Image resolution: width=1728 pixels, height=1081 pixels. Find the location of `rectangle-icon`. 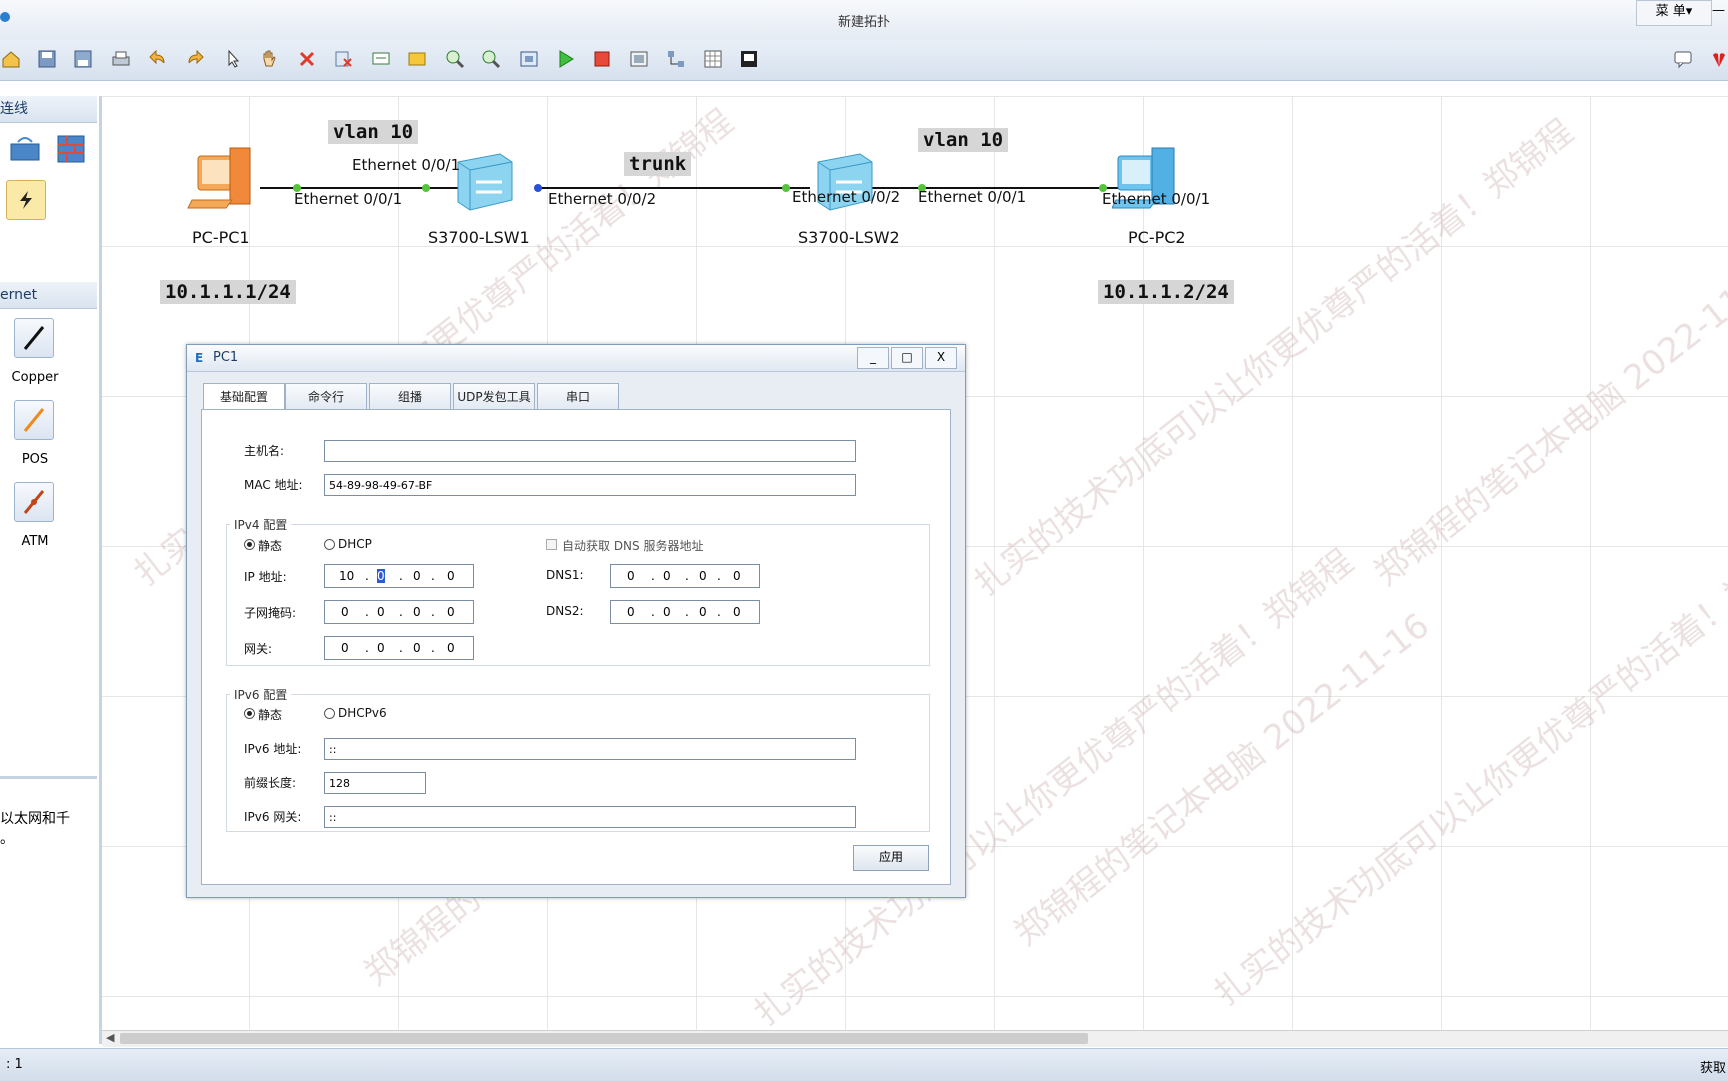

rectangle-icon is located at coordinates (417, 59).